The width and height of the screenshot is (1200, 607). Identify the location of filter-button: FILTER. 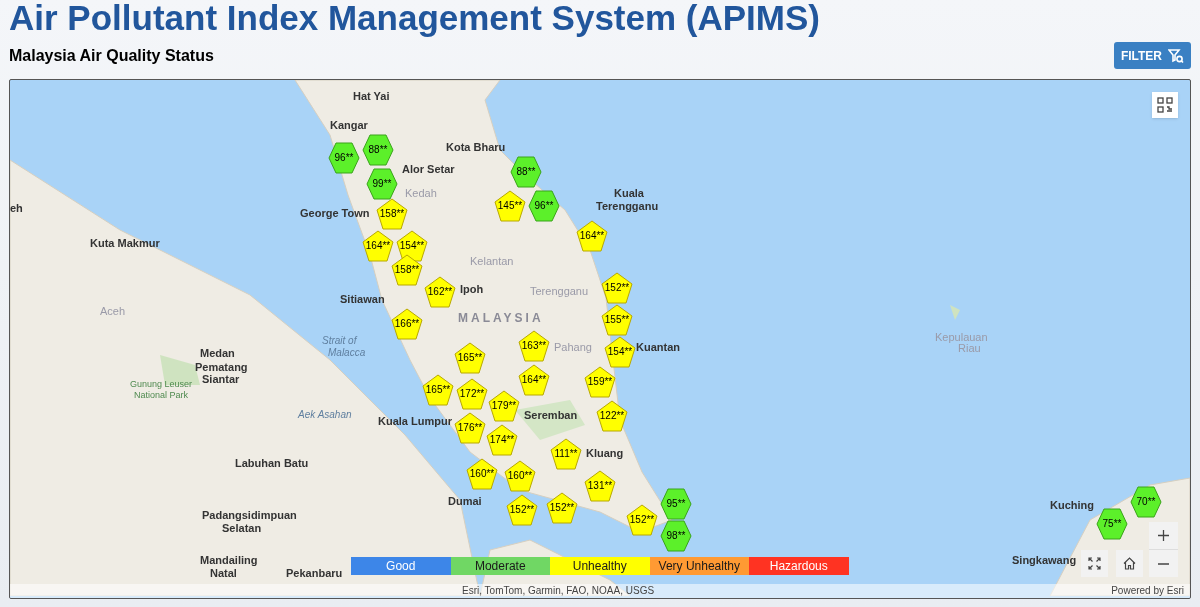
(1152, 55).